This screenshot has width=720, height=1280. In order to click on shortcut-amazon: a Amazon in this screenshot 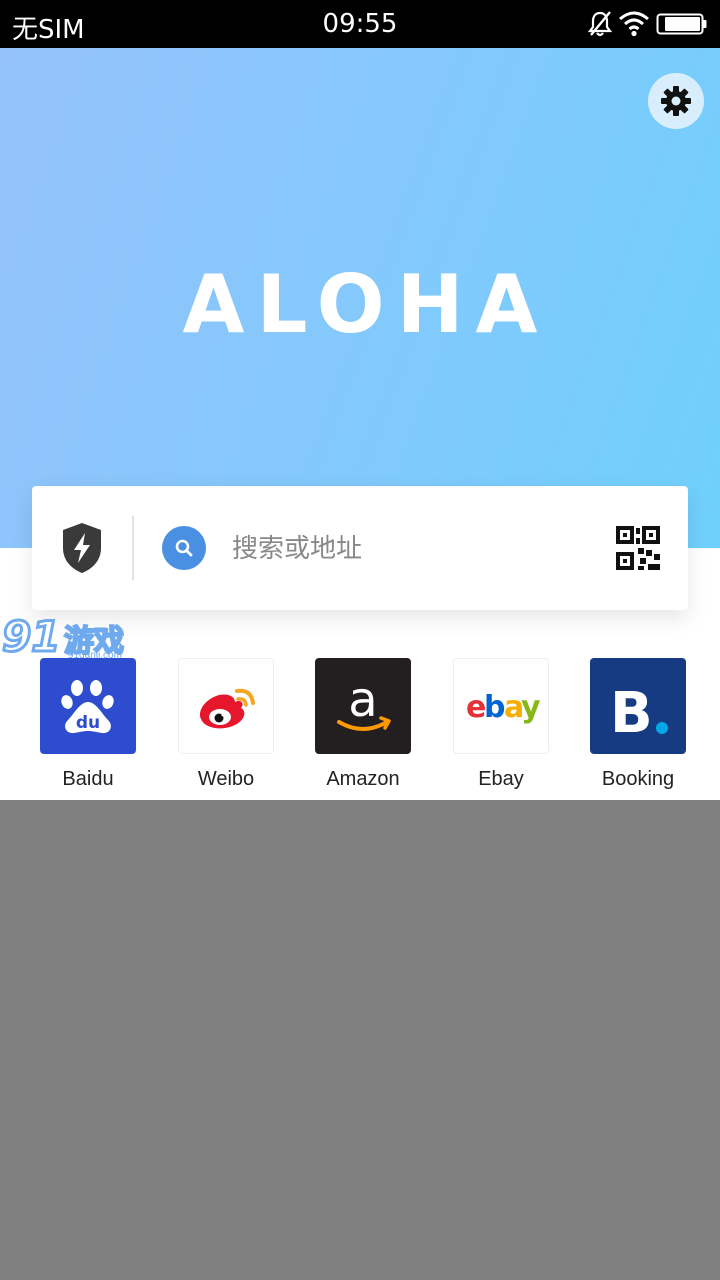, I will do `click(363, 728)`.